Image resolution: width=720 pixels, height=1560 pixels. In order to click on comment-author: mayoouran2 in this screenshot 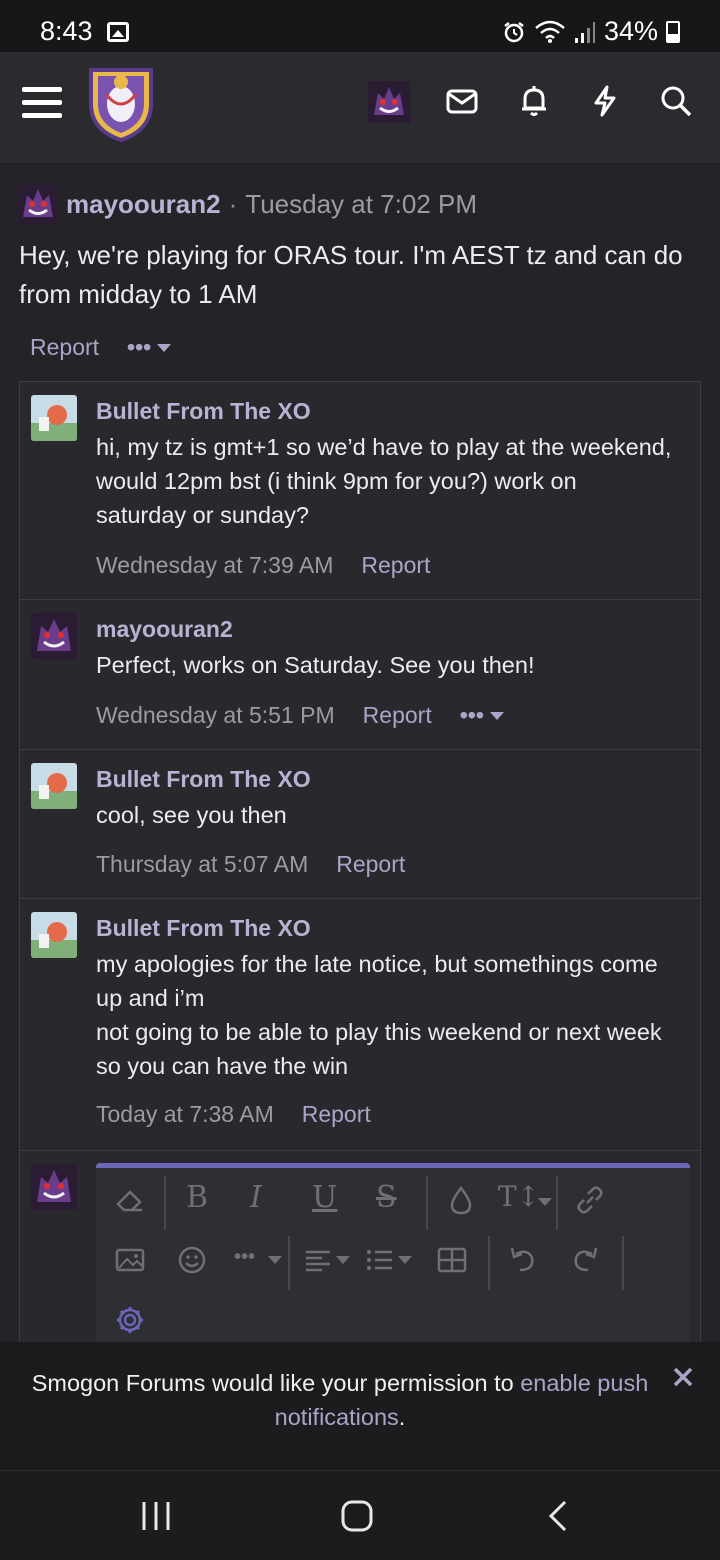, I will do `click(164, 629)`.